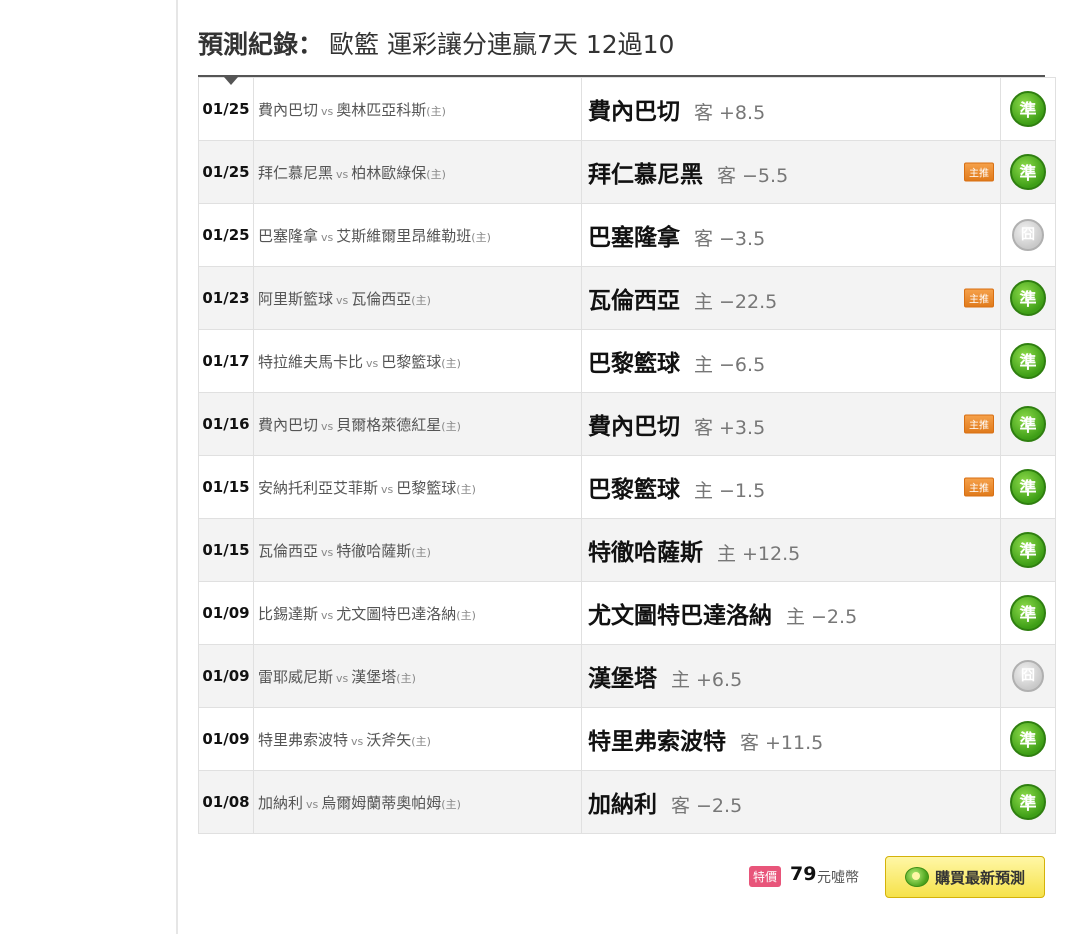 This screenshot has width=1080, height=934. Describe the element at coordinates (791, 109) in the screenshot. I see `row-pick: 費內巴切客 +8.5` at that location.